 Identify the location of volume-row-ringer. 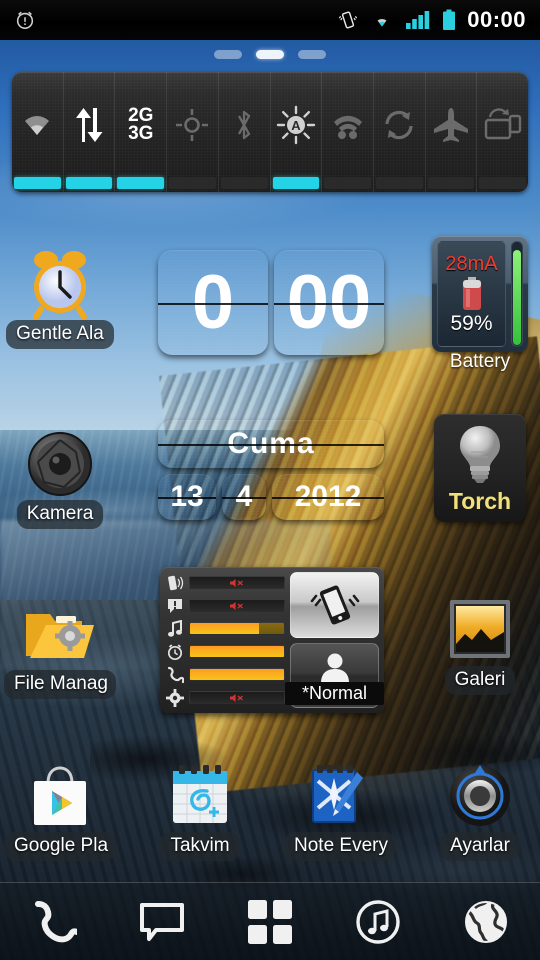
(225, 582).